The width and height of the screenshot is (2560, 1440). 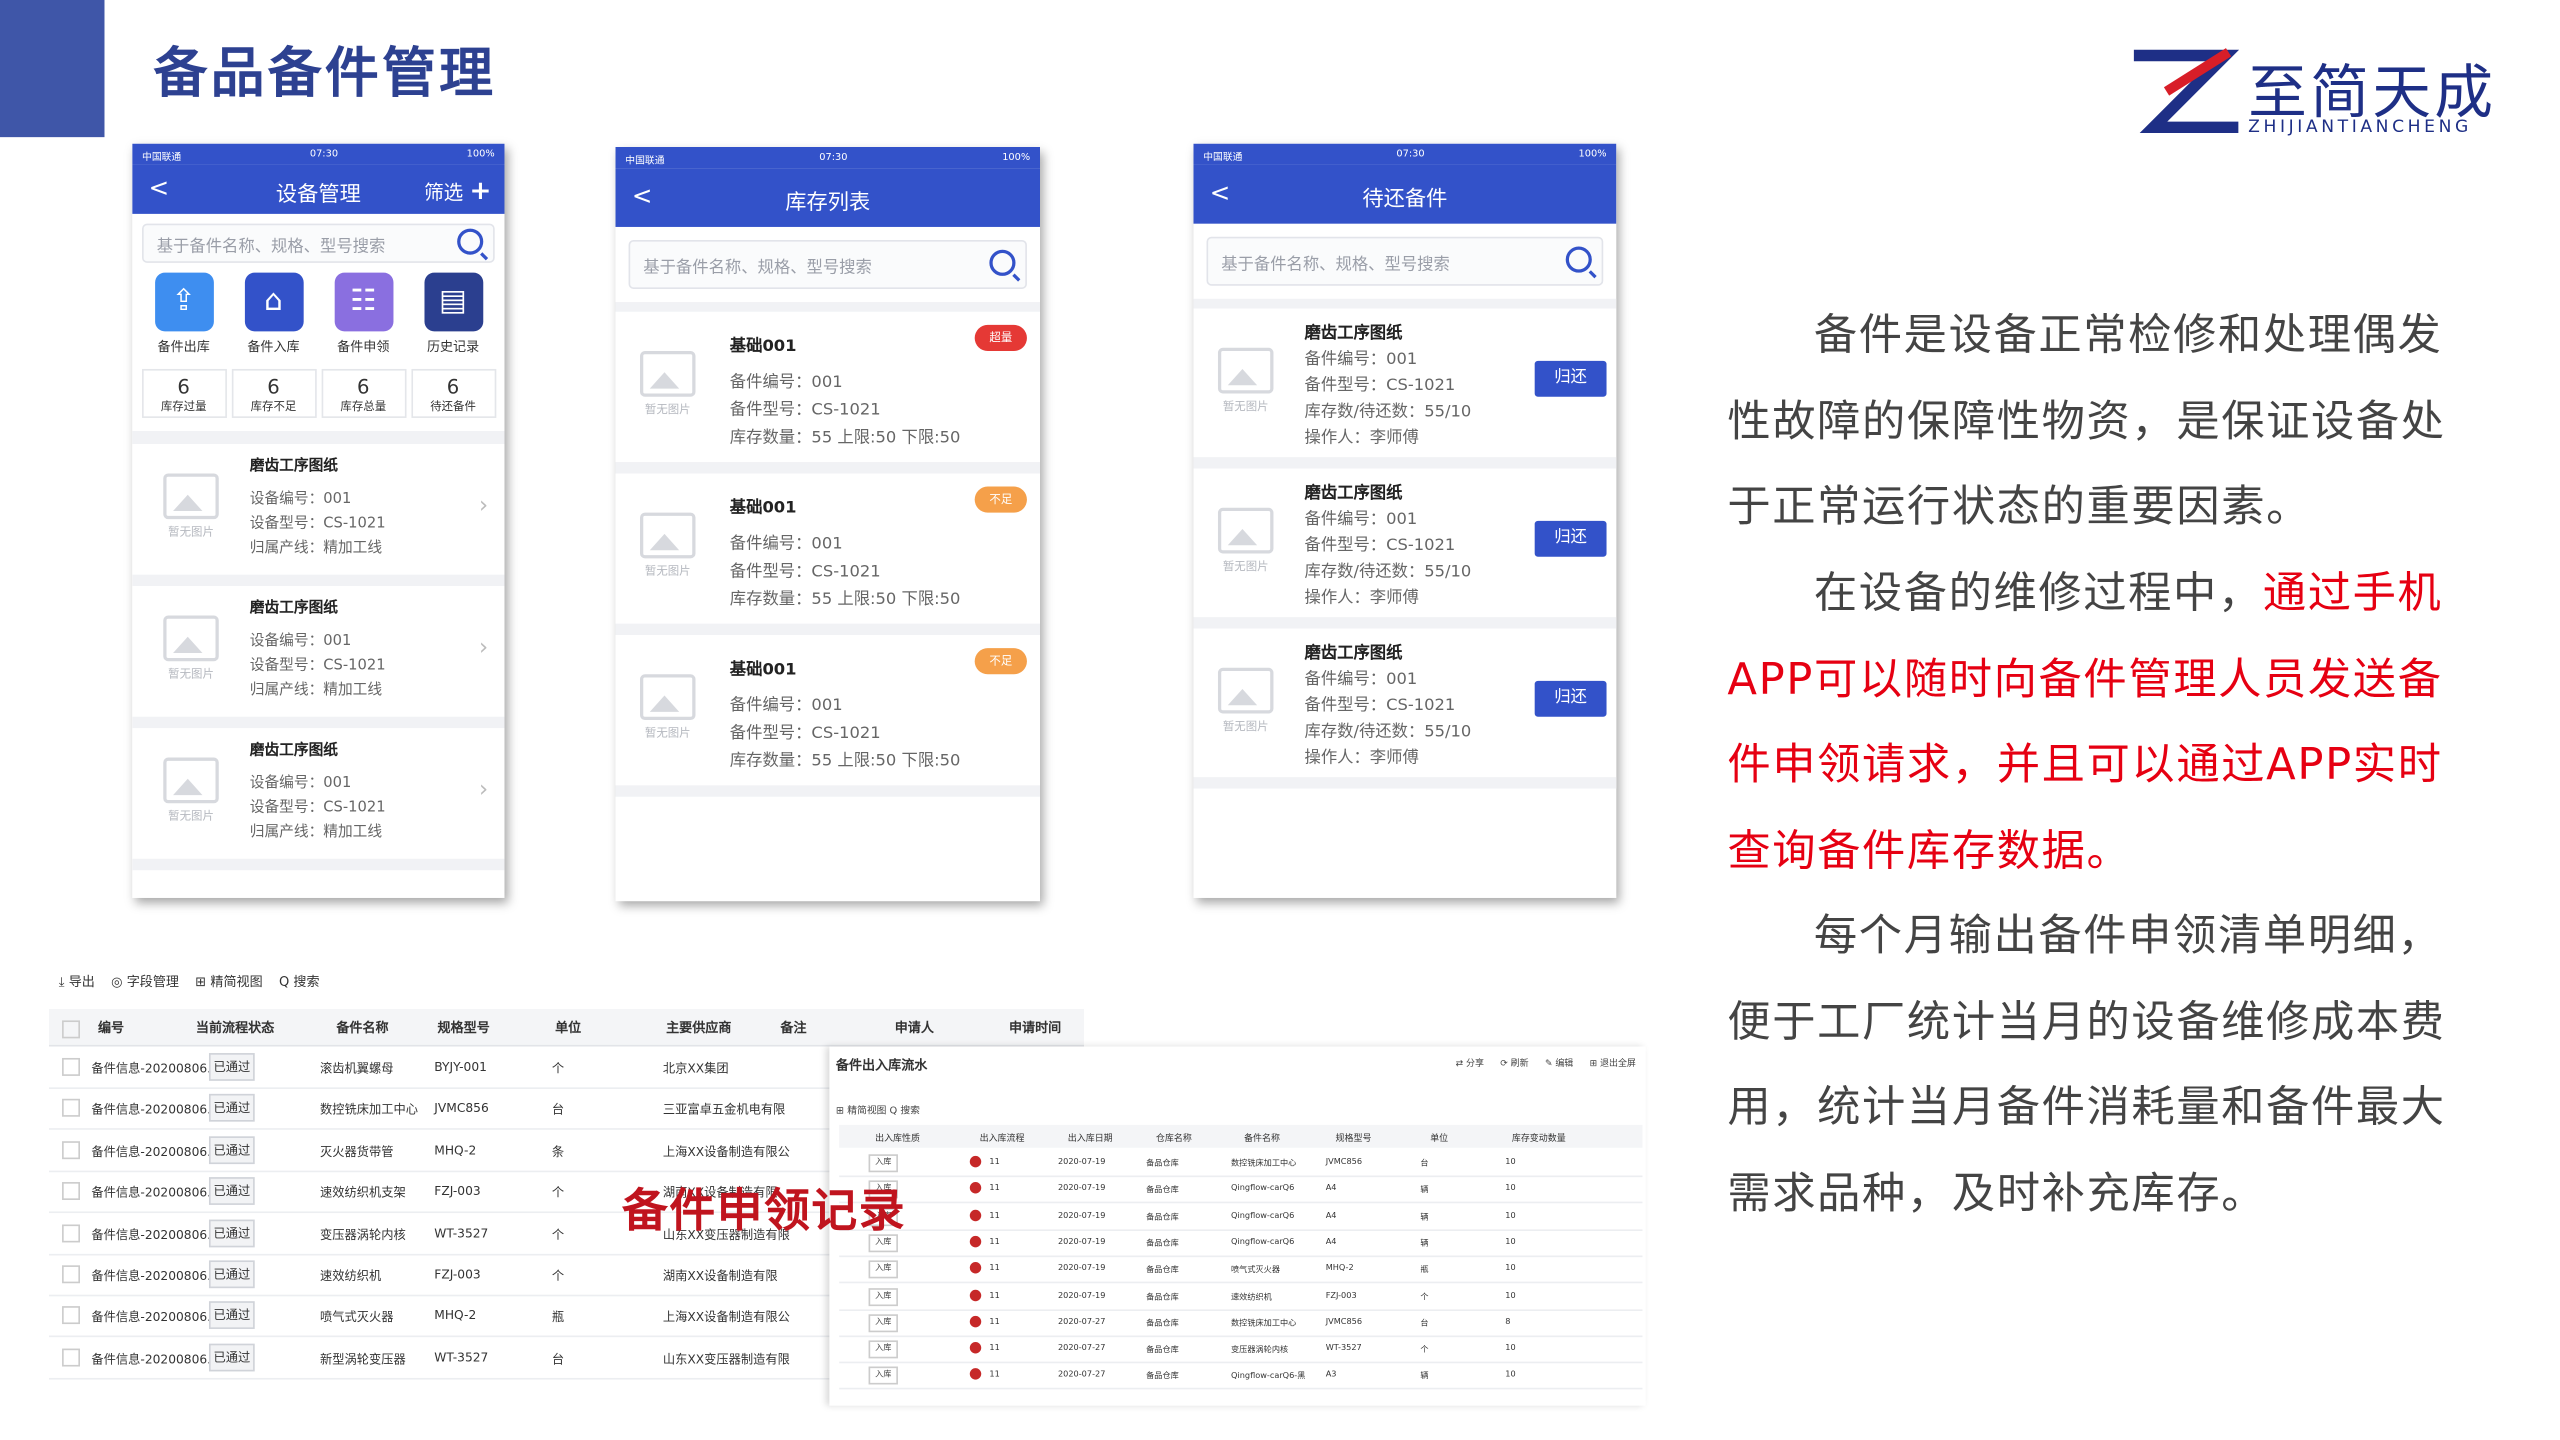 What do you see at coordinates (231, 1108) in the screenshot?
I see `status-badge: 已通过` at bounding box center [231, 1108].